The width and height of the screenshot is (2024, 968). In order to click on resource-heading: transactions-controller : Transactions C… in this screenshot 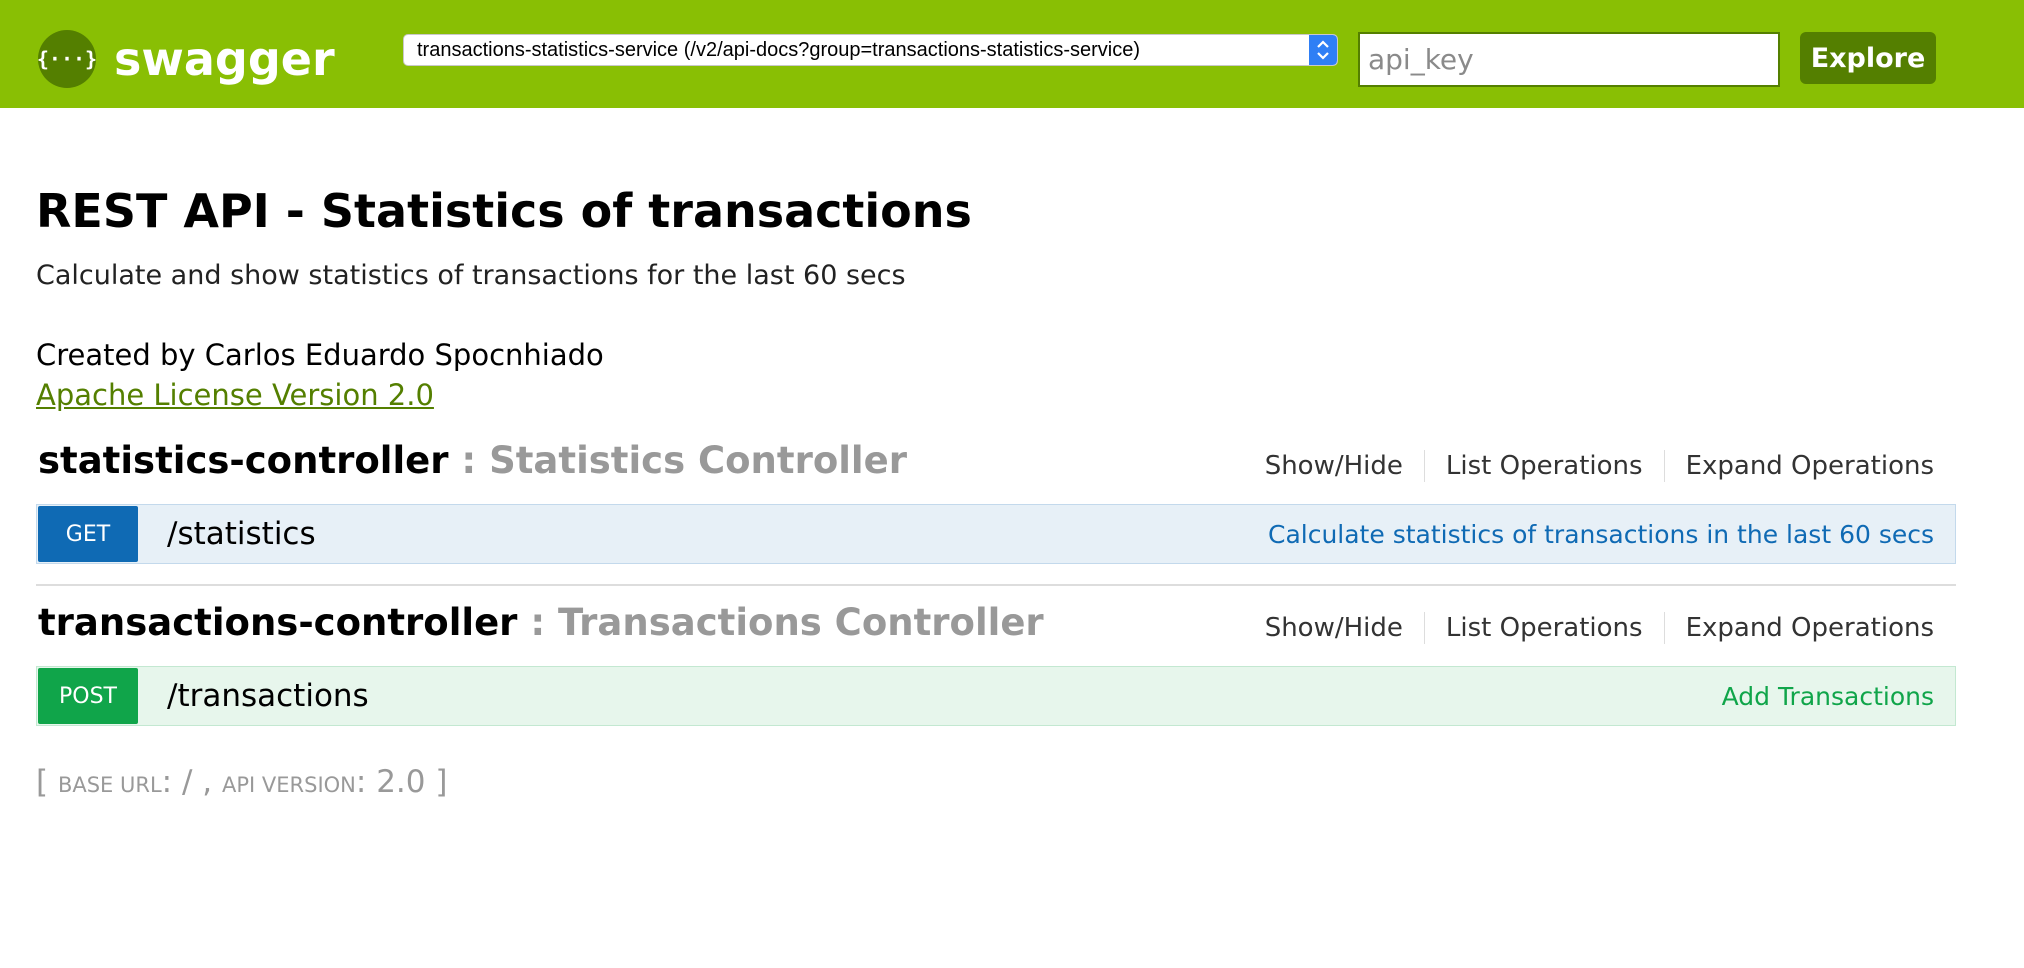, I will do `click(541, 623)`.